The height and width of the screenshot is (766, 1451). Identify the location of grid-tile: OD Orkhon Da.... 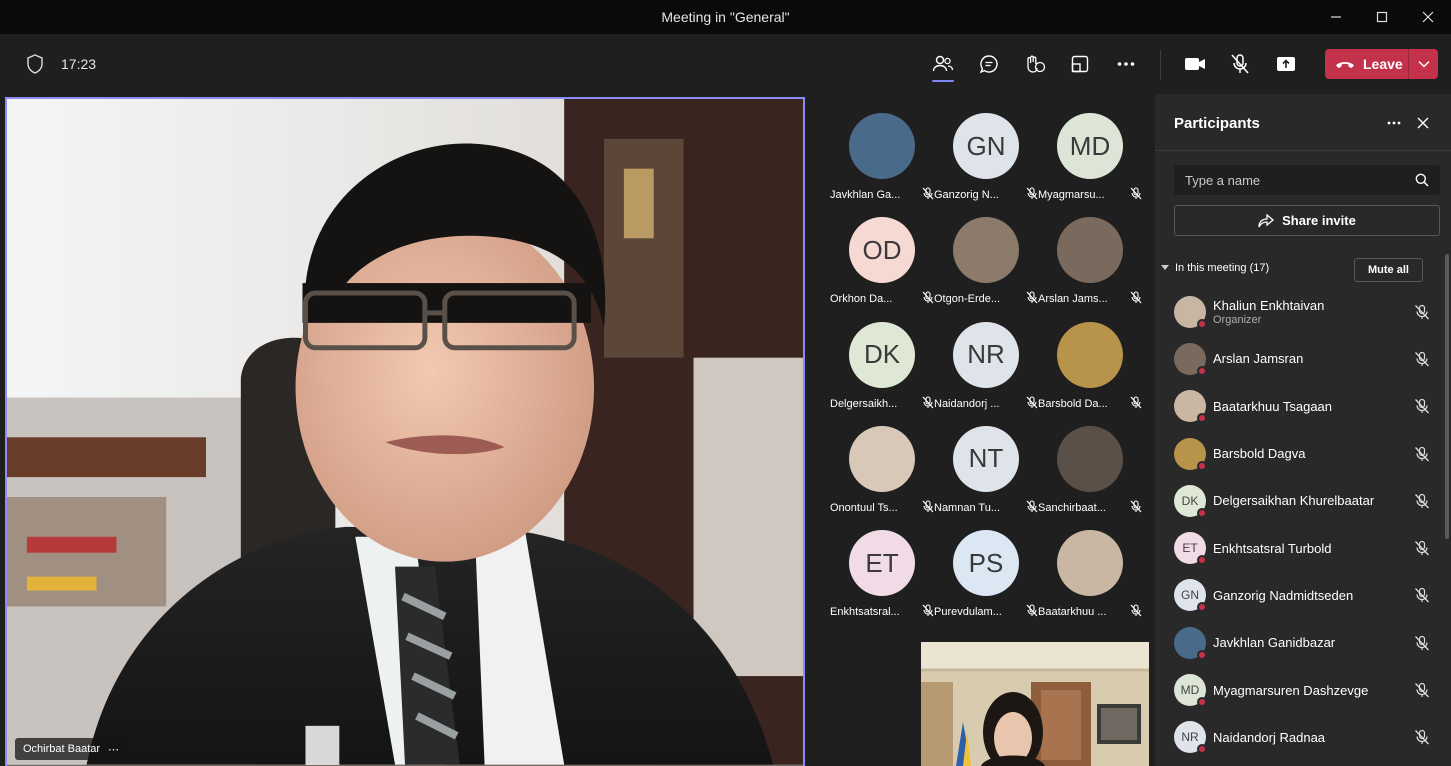
(882, 269).